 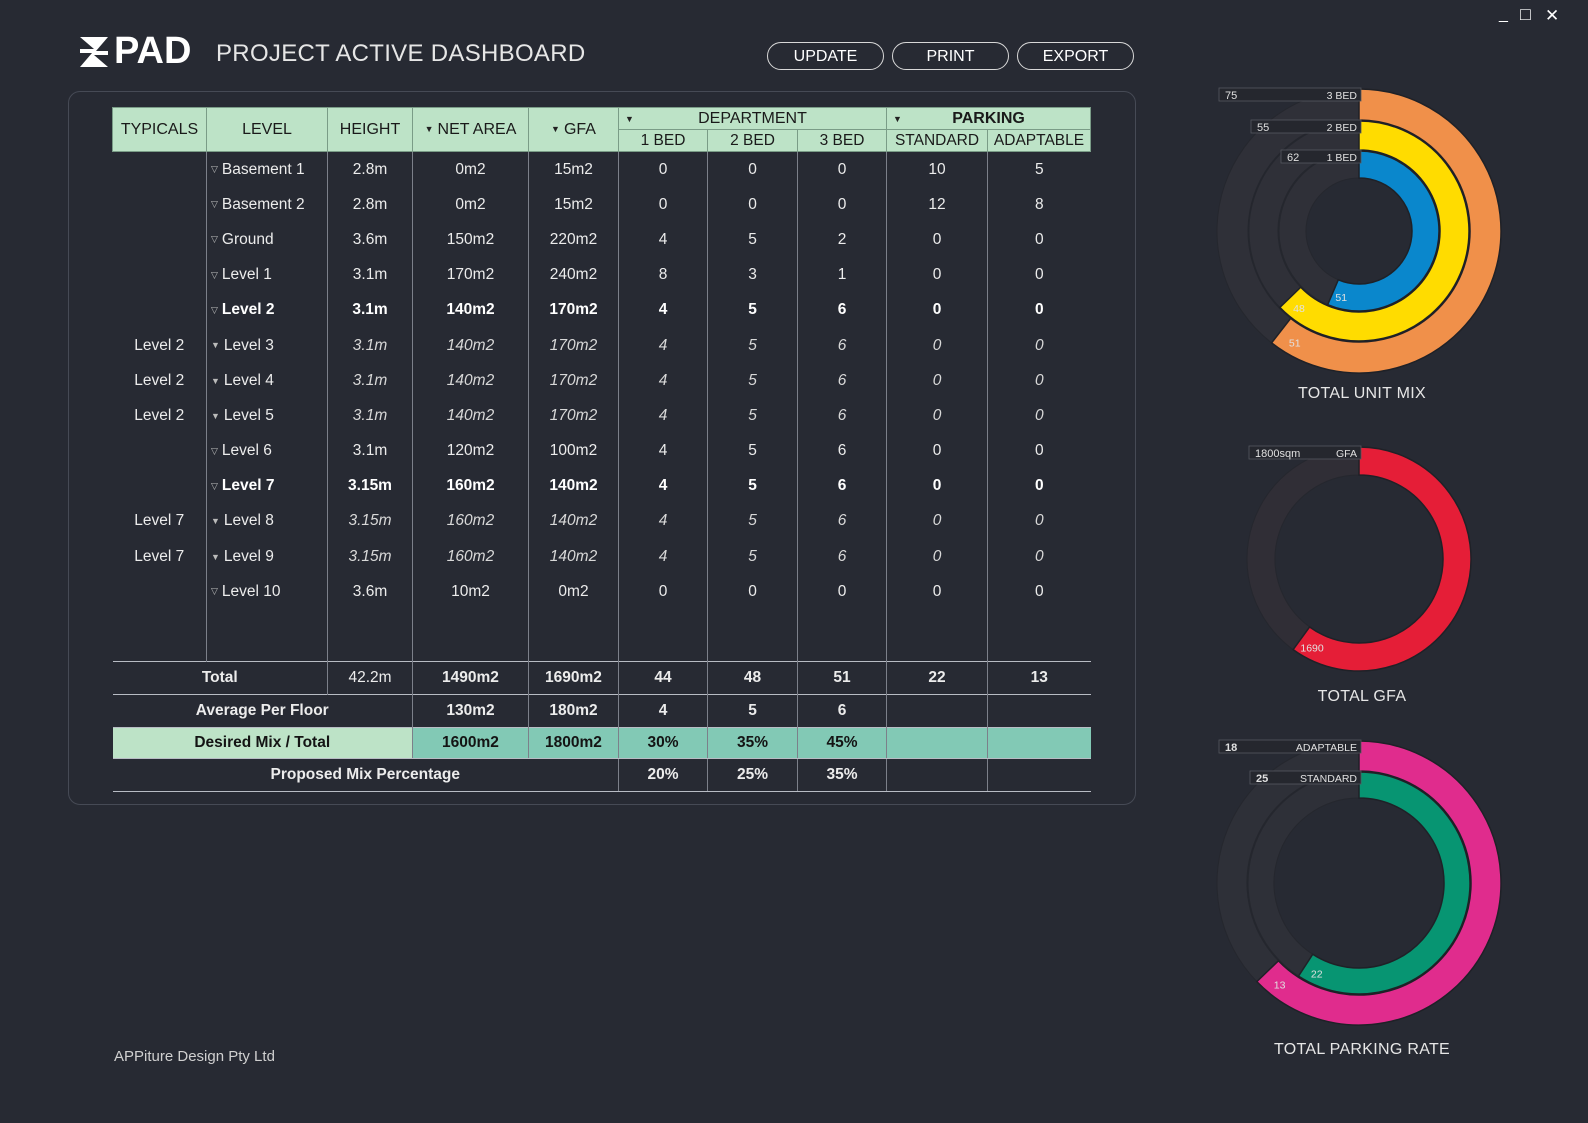 What do you see at coordinates (267, 345) in the screenshot?
I see `level-cell: ▼ Level 3` at bounding box center [267, 345].